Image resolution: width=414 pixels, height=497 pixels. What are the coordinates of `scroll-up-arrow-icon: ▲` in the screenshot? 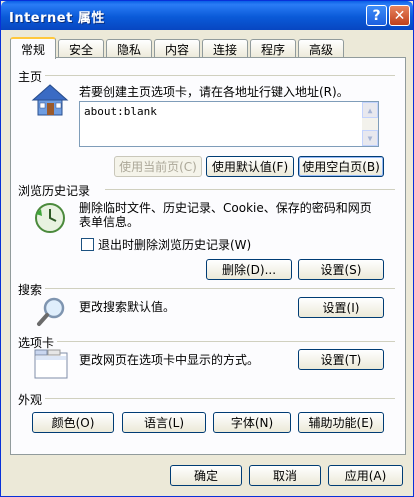 It's located at (370, 110).